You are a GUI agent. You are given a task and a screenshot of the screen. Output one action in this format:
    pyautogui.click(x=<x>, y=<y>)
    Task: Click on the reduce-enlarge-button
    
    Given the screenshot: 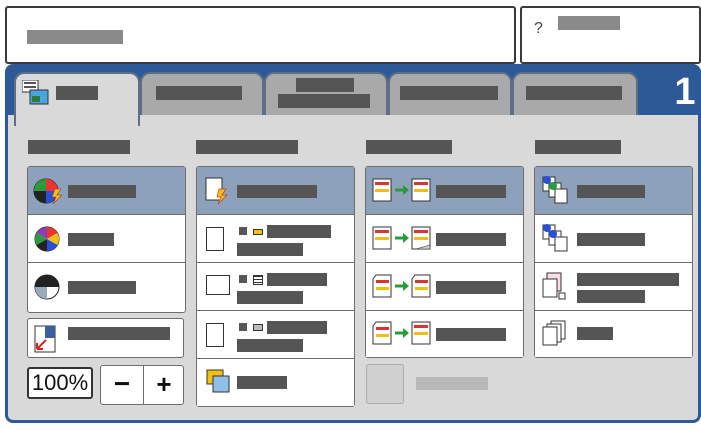 What is the action you would take?
    pyautogui.click(x=105, y=338)
    